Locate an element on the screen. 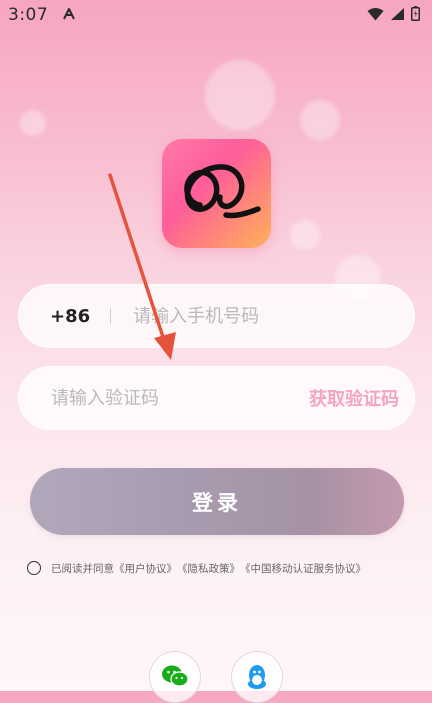 The image size is (432, 703). code-input-row: 获取验证码 is located at coordinates (216, 398).